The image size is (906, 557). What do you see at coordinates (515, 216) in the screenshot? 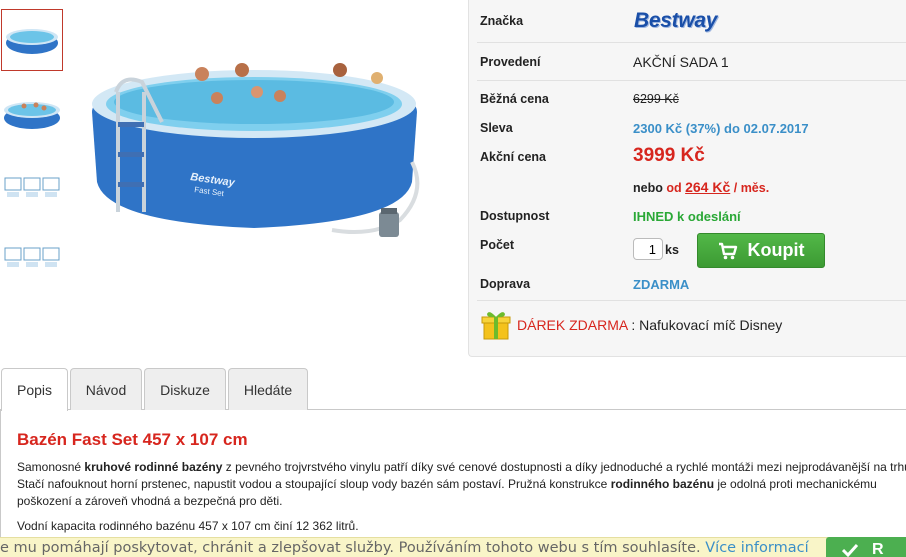
I see `availability-label: Dostupnost` at bounding box center [515, 216].